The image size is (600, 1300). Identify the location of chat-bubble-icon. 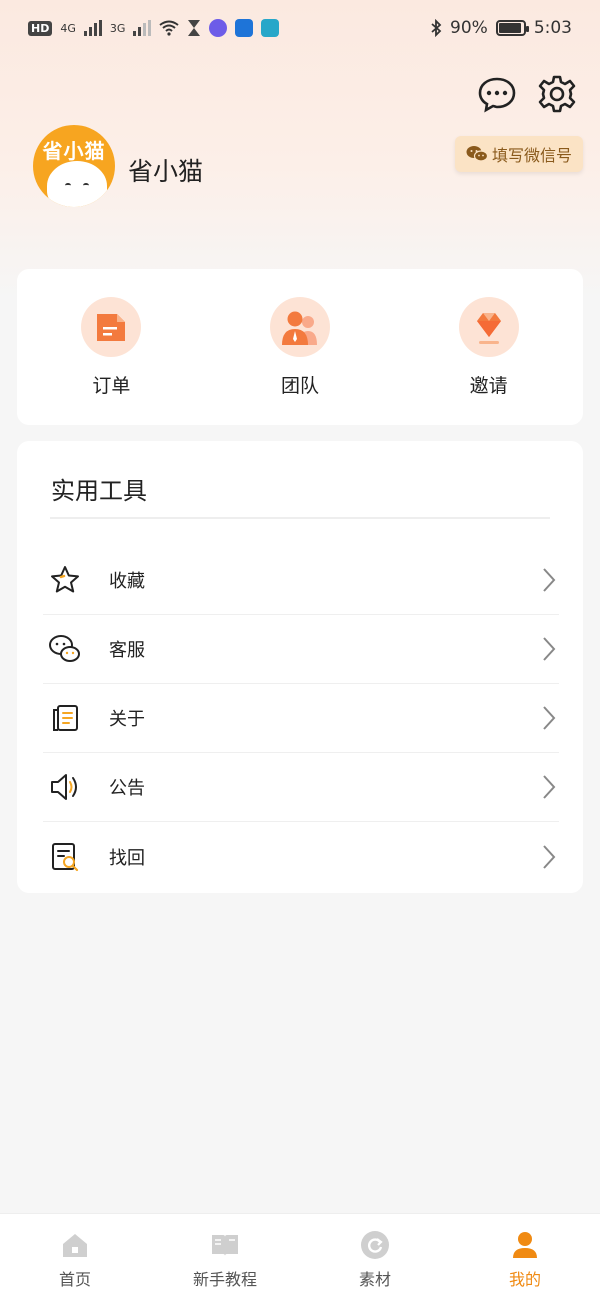
(497, 94).